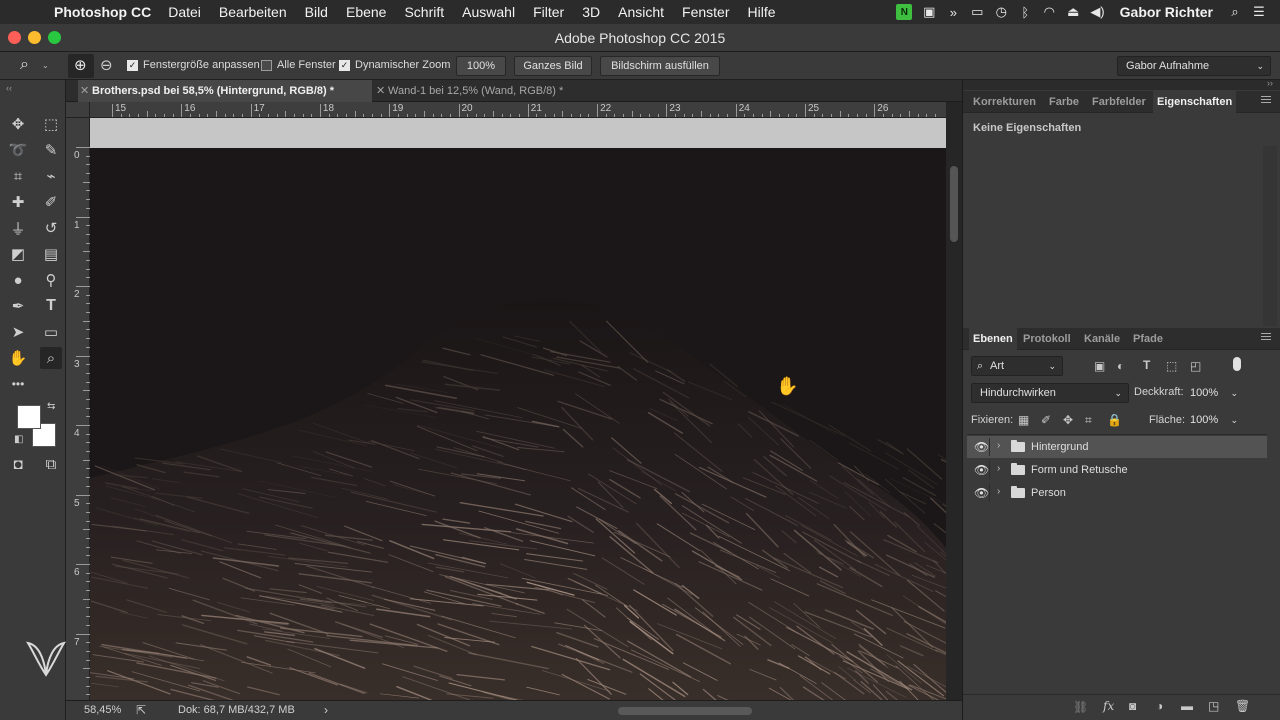  What do you see at coordinates (132, 65) in the screenshot?
I see `fit-window-checkbox: ✓` at bounding box center [132, 65].